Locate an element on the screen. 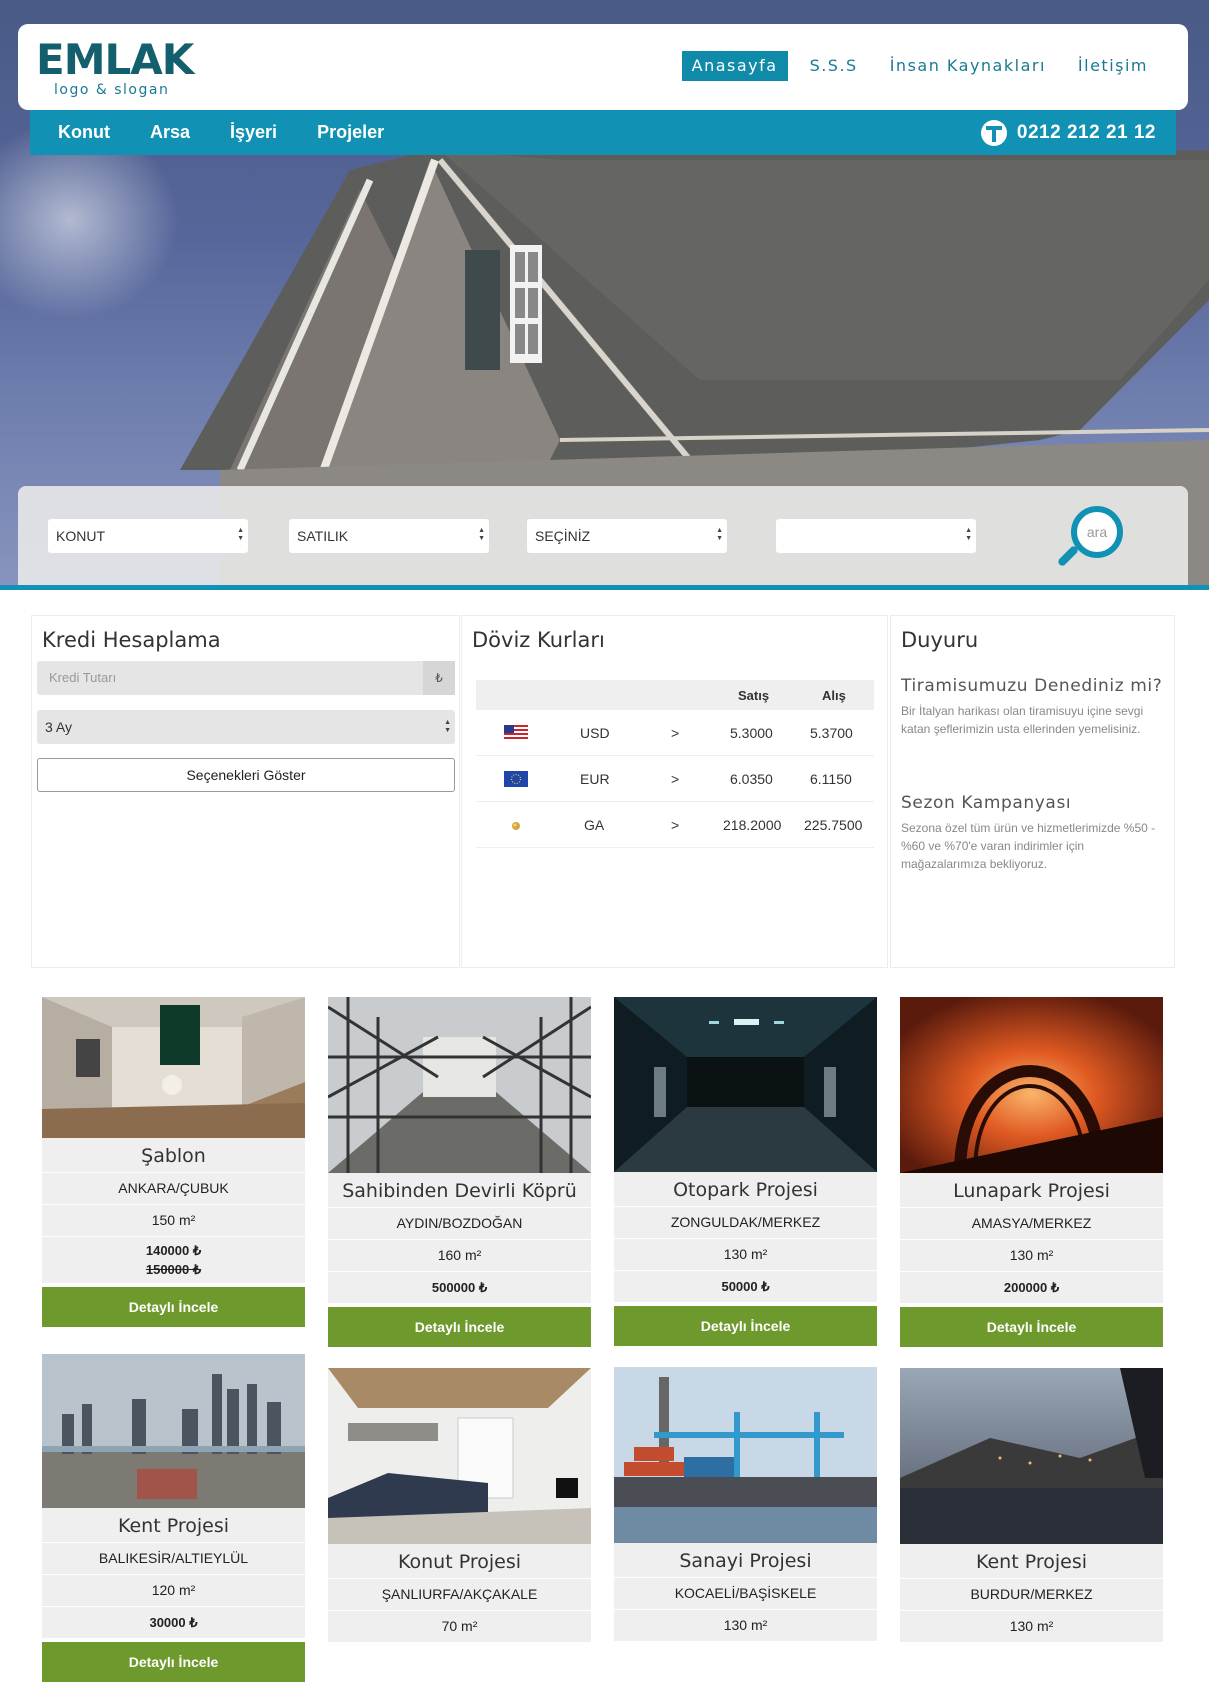 This screenshot has height=1682, width=1209. listing-title: Şablon is located at coordinates (173, 1155).